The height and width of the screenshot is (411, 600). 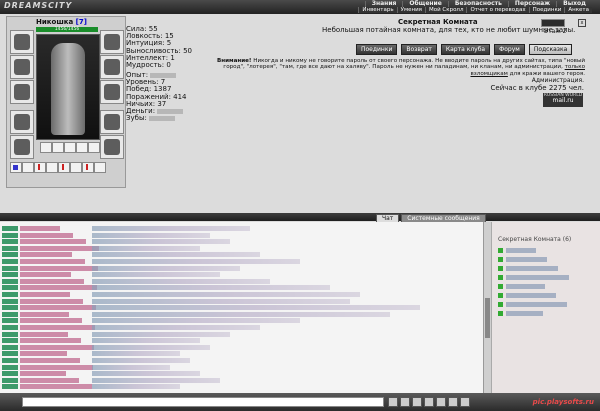 What do you see at coordinates (429, 402) in the screenshot?
I see `clear-icon` at bounding box center [429, 402].